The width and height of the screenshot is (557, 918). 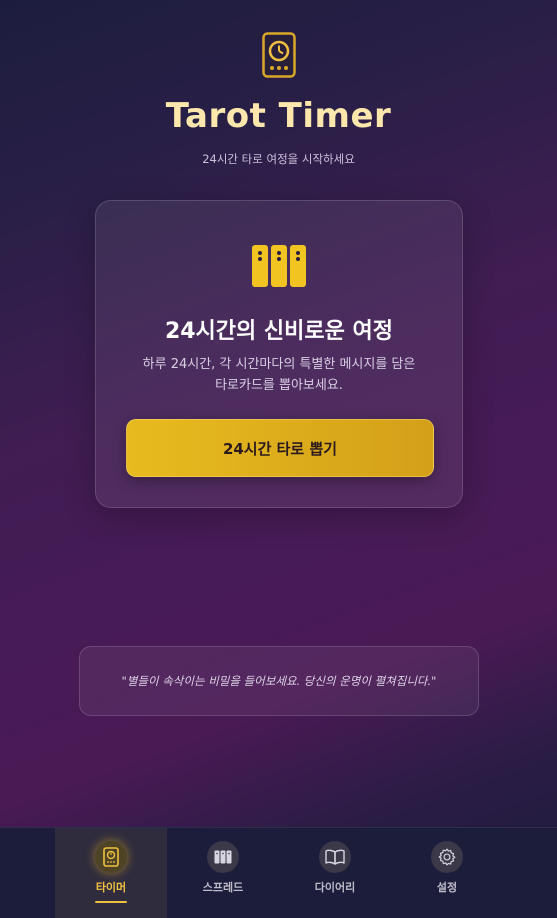 I want to click on tarot-cards-icon, so click(x=279, y=266).